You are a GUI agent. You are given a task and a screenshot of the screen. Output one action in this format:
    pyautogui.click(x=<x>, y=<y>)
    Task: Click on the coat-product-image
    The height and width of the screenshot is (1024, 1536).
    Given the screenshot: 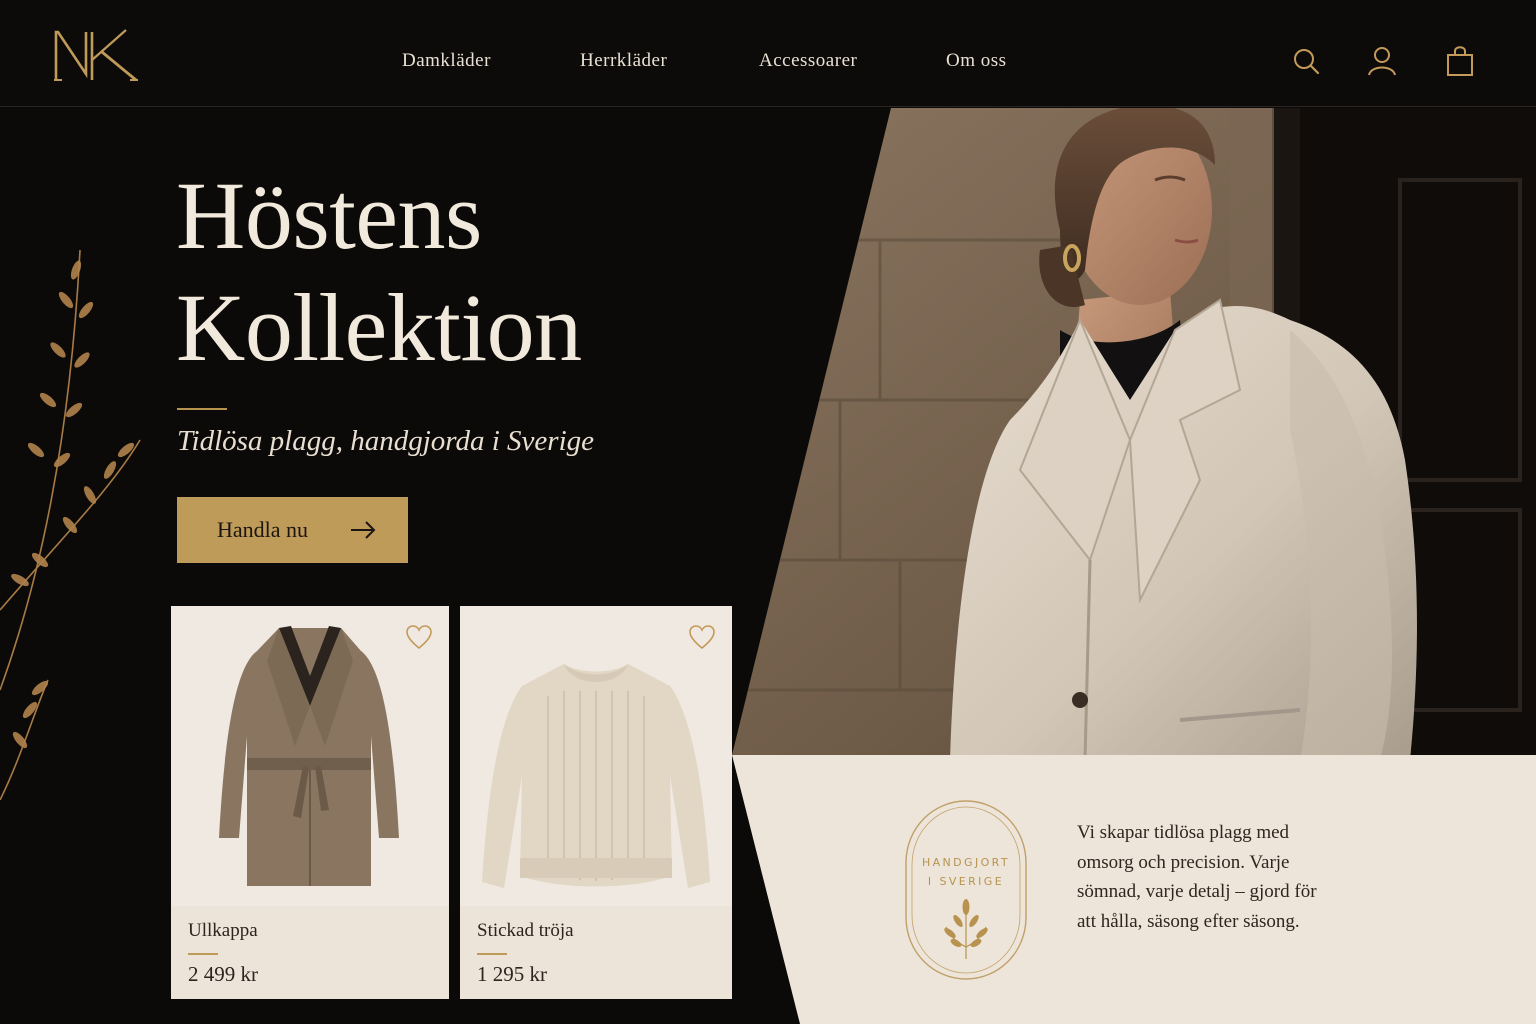 What is the action you would take?
    pyautogui.click(x=310, y=756)
    